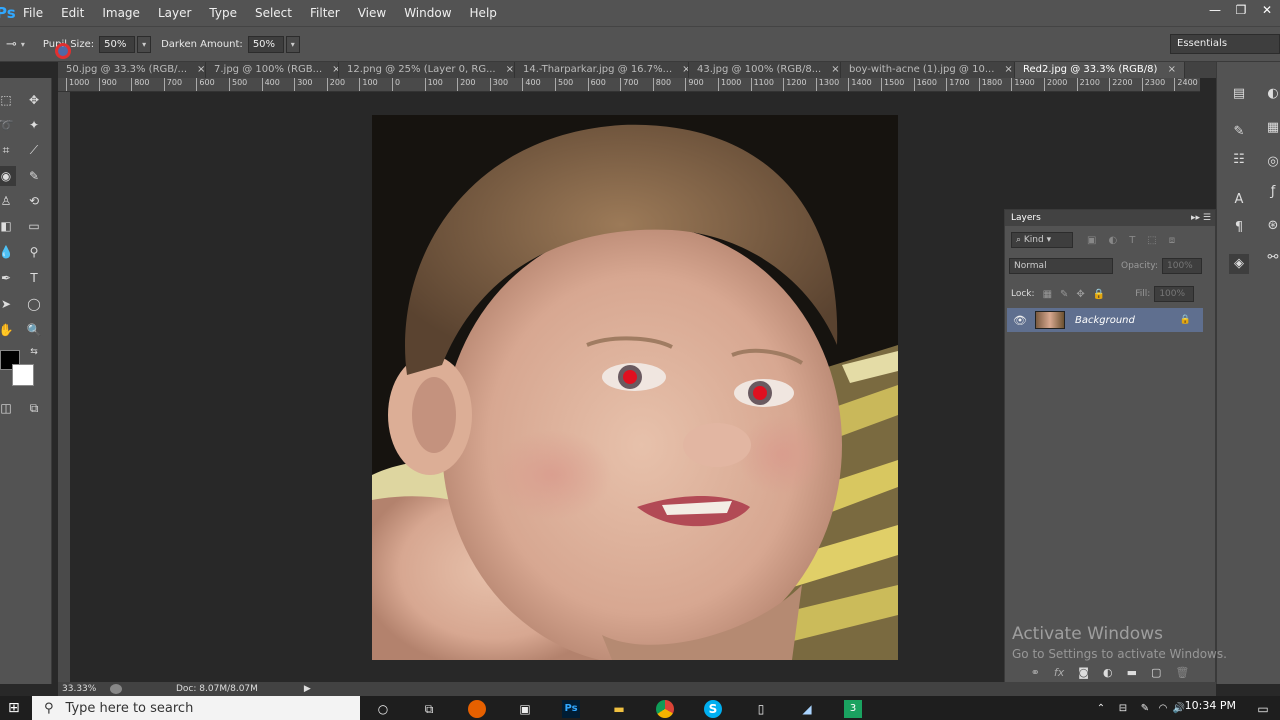 The width and height of the screenshot is (1280, 720). Describe the element at coordinates (1101, 709) in the screenshot. I see `tray-chevron-icon: ⌃` at that location.